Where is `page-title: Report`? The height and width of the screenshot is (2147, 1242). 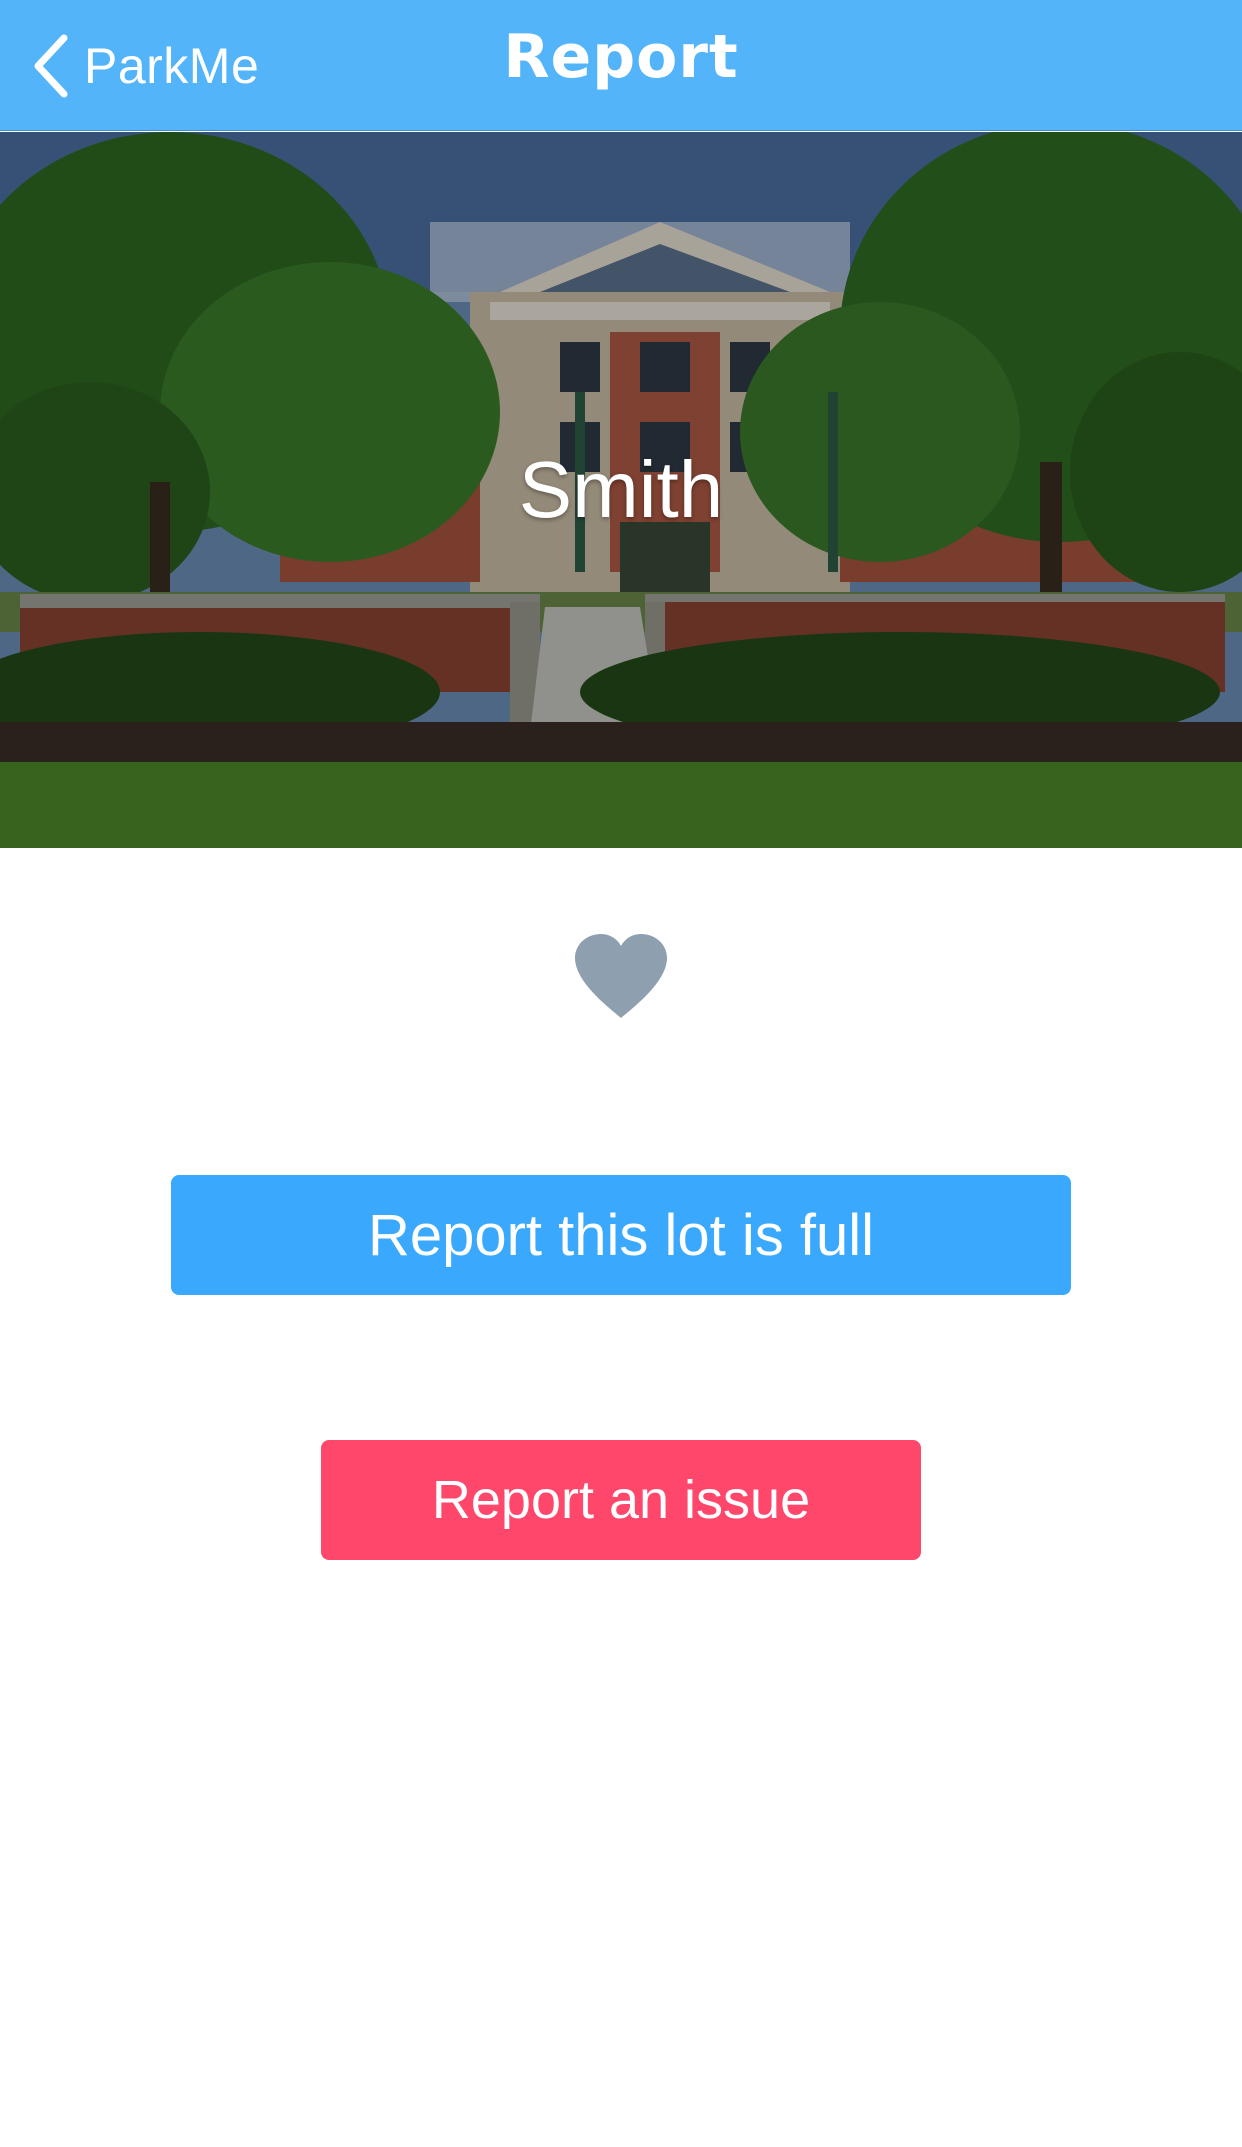 page-title: Report is located at coordinates (621, 57).